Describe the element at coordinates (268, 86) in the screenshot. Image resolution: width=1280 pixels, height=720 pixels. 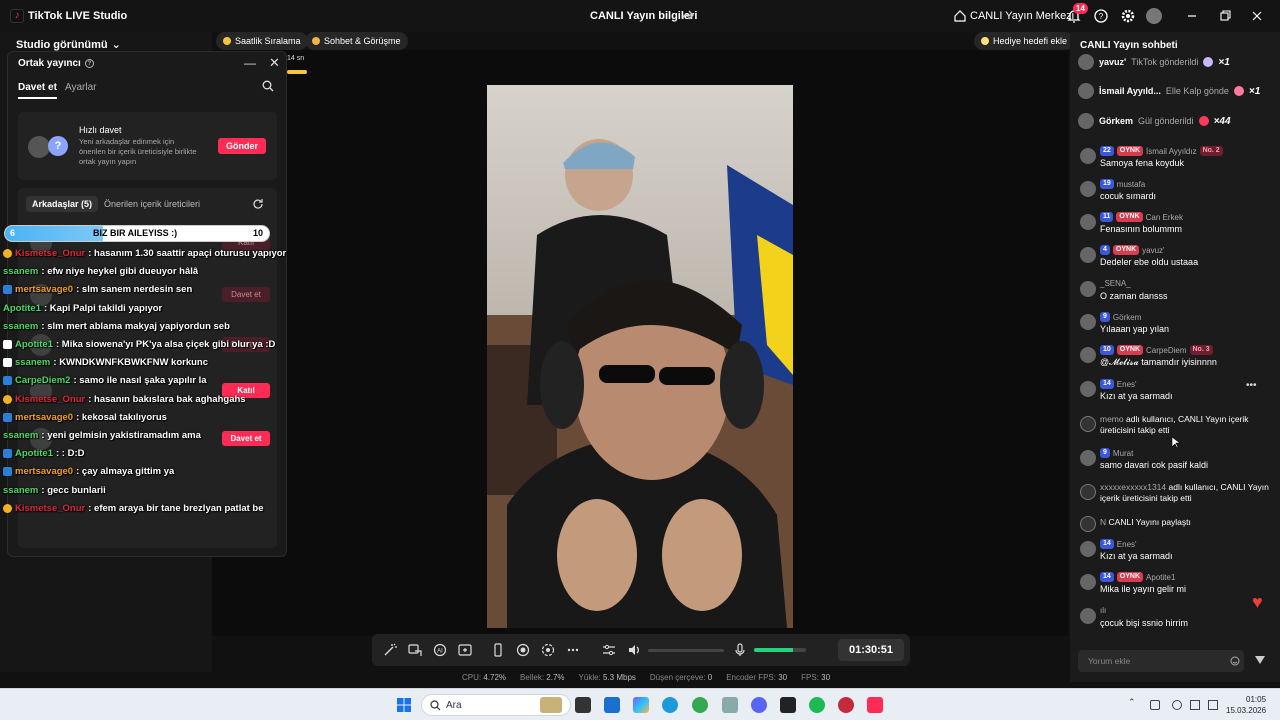
I see `search-icon` at that location.